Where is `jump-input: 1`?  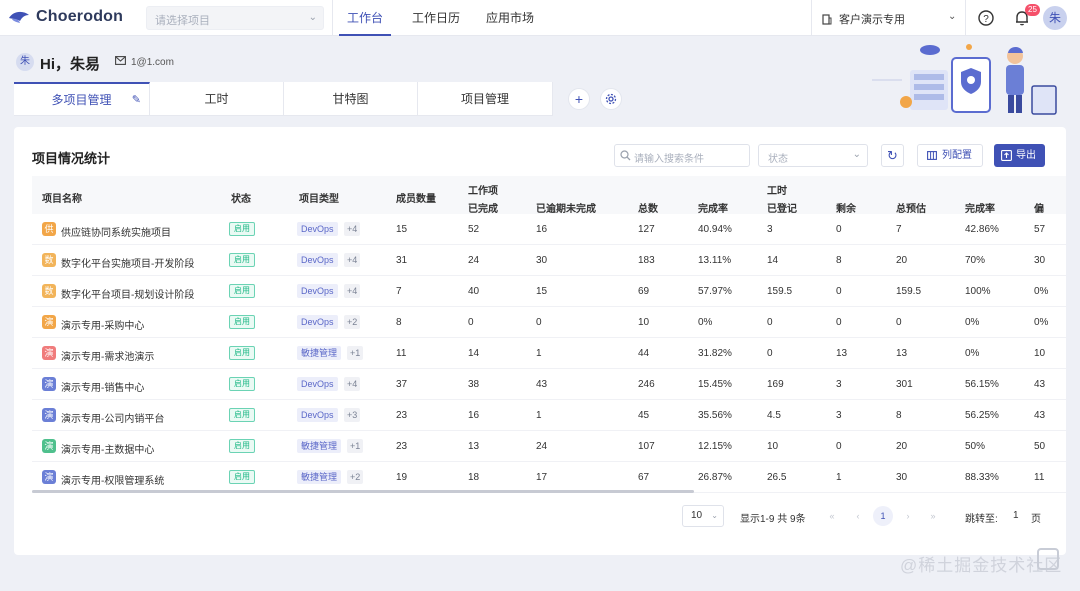
jump-input: 1 is located at coordinates (1016, 515).